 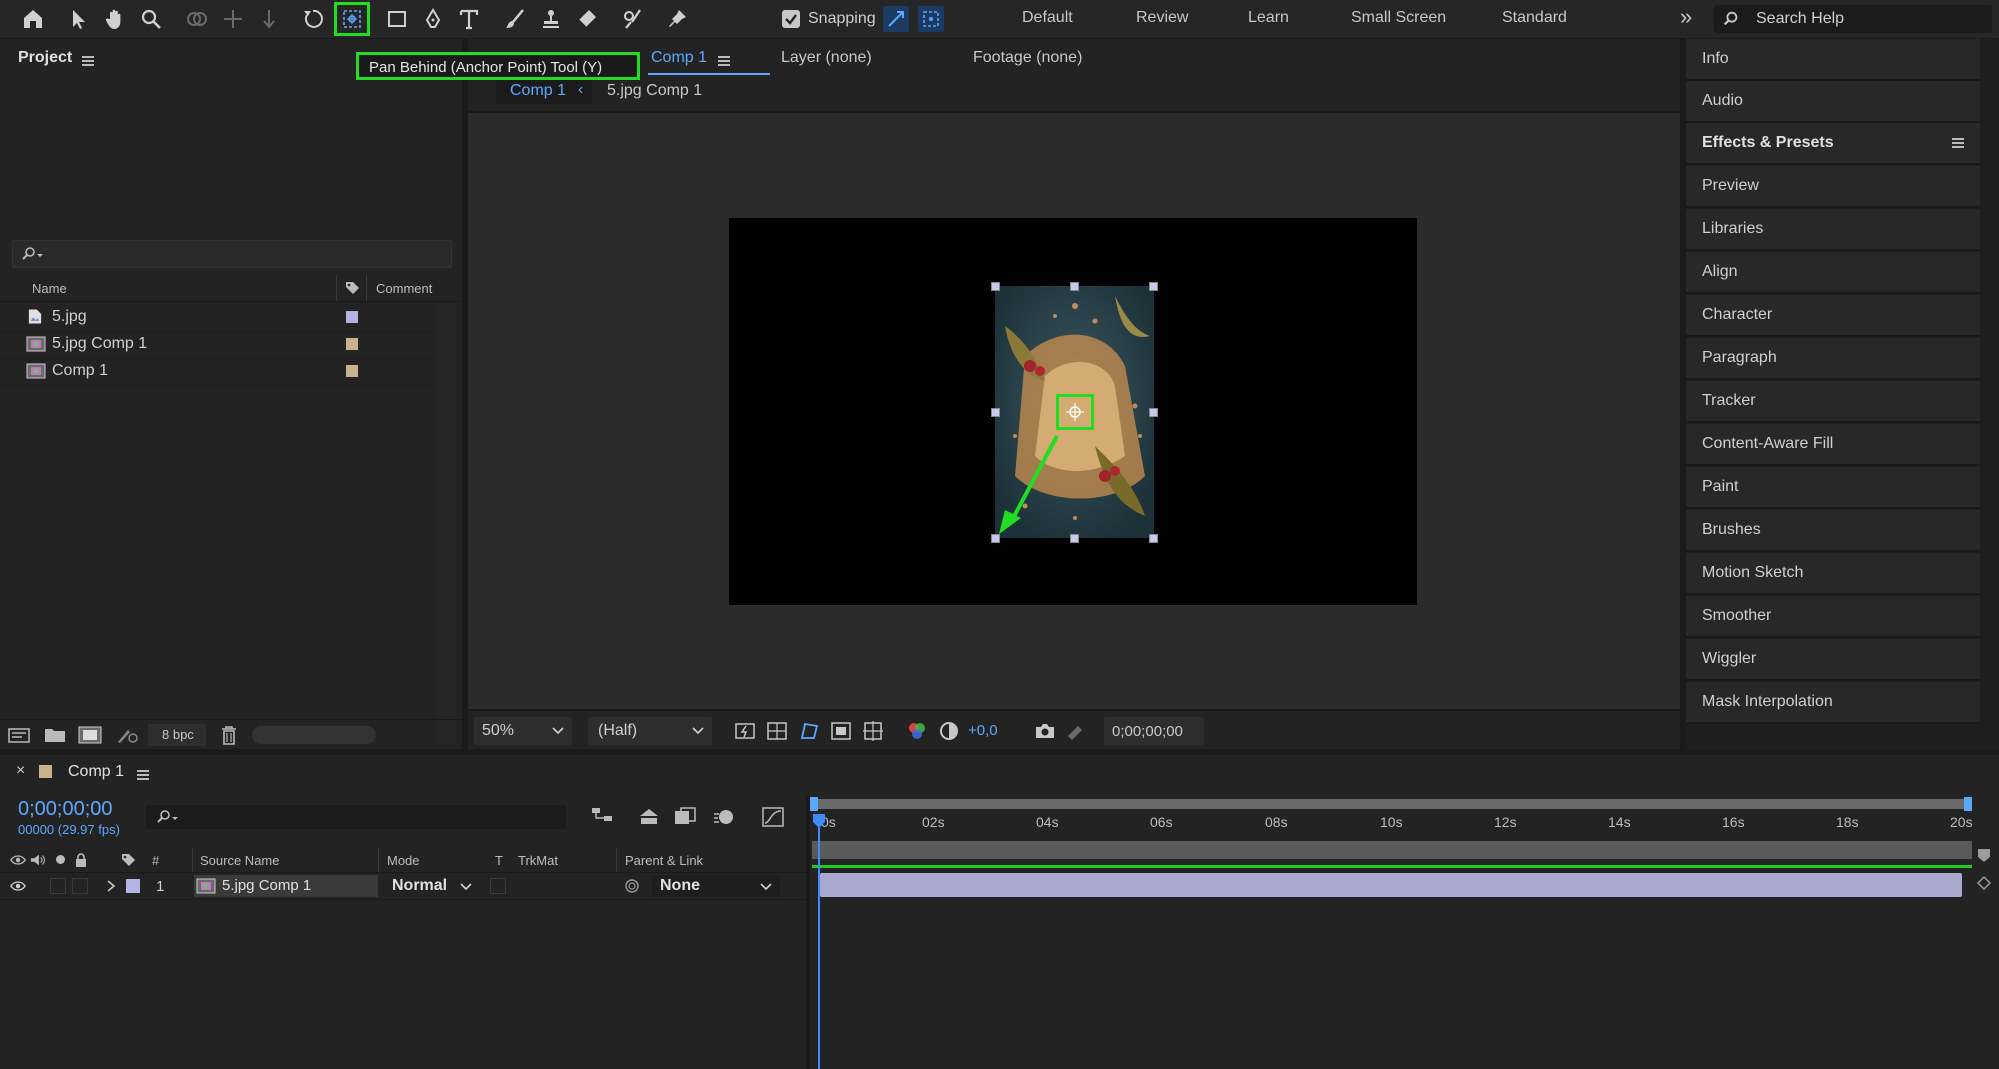 What do you see at coordinates (197, 19) in the screenshot?
I see `orbit-camera-icon` at bounding box center [197, 19].